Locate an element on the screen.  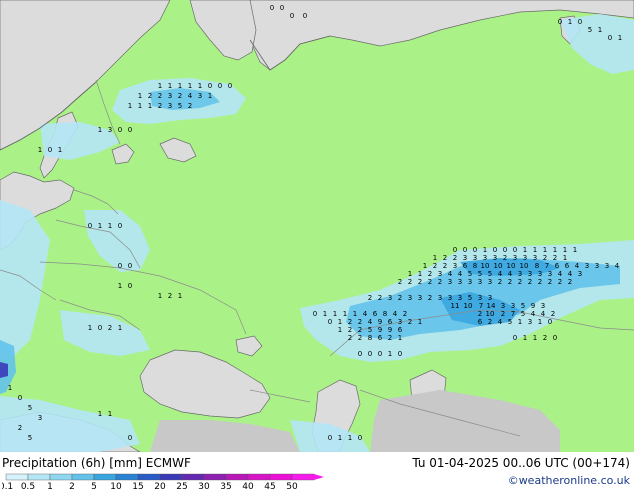
legend-label: 0.1 is located at coordinates (7, 486).